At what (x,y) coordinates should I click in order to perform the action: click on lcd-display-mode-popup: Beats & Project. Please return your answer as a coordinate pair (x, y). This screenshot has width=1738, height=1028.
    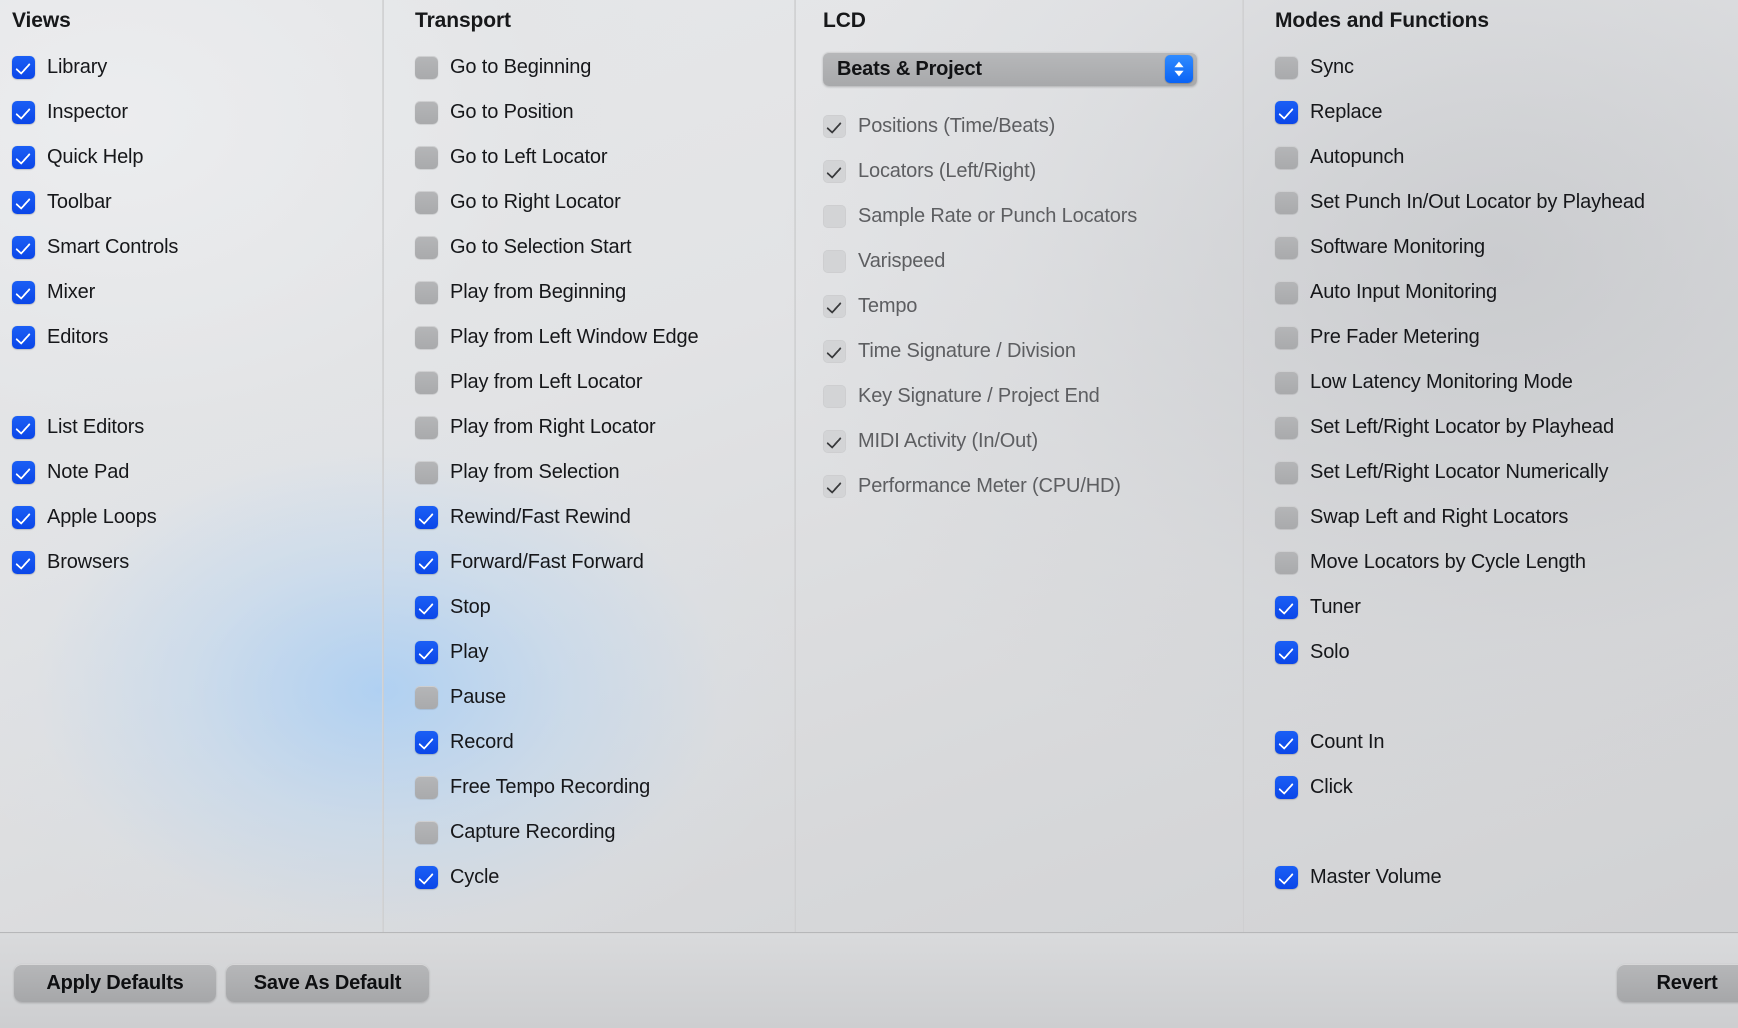
    Looking at the image, I should click on (1010, 69).